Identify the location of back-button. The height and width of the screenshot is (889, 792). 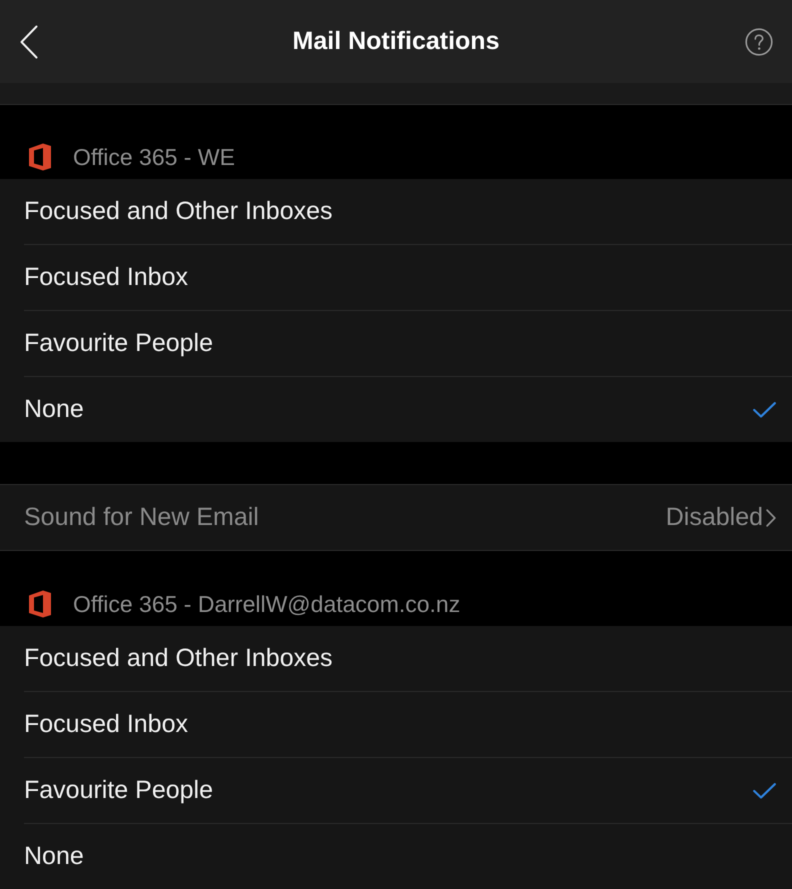
(29, 41).